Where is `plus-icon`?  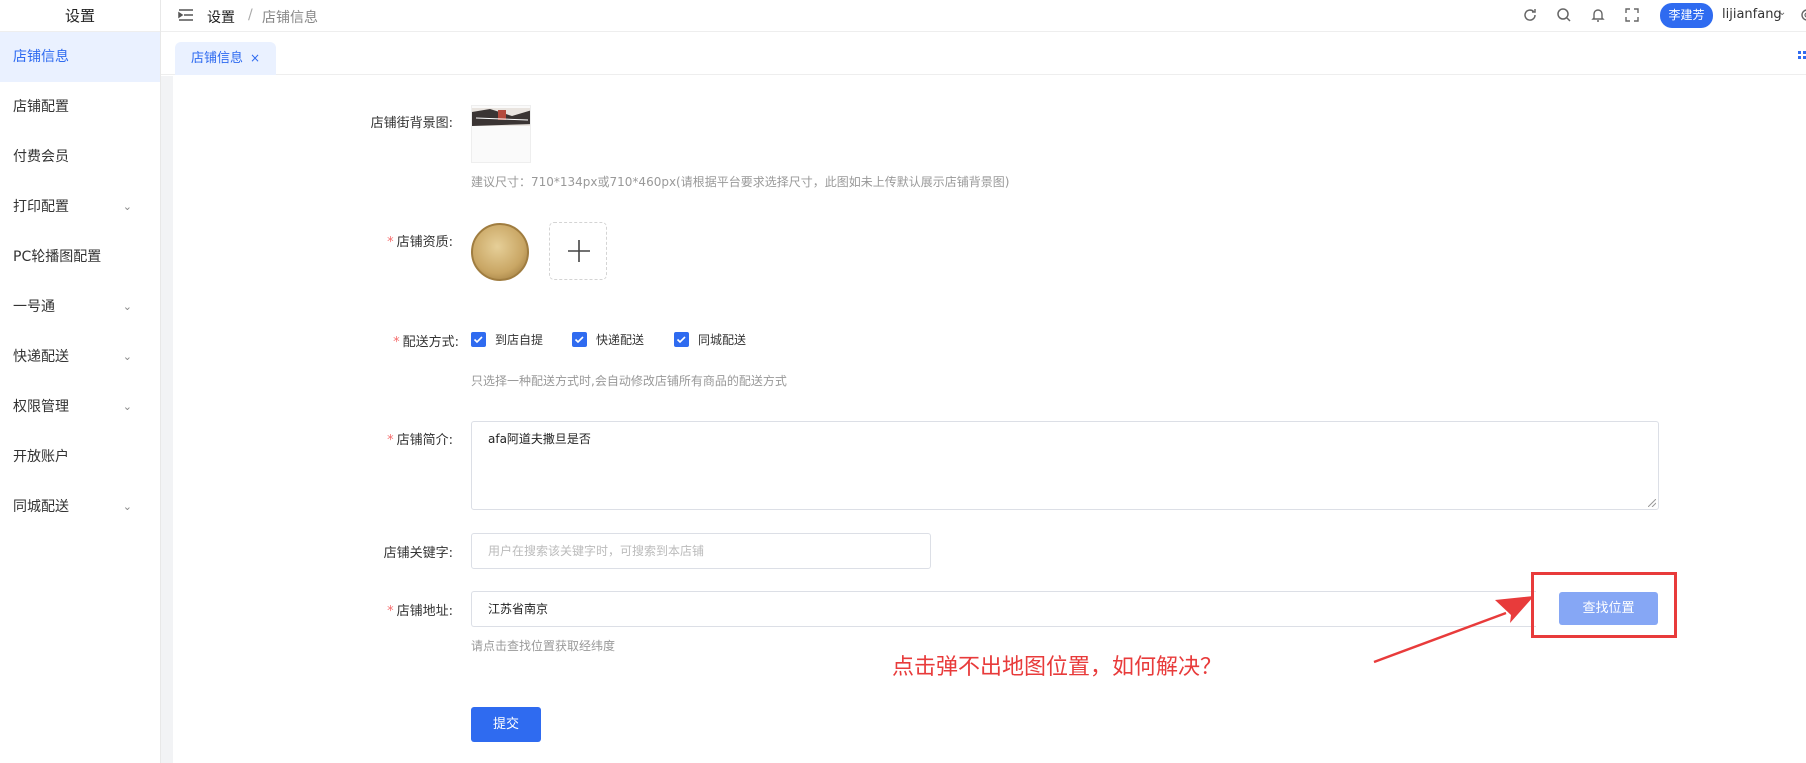 plus-icon is located at coordinates (579, 251).